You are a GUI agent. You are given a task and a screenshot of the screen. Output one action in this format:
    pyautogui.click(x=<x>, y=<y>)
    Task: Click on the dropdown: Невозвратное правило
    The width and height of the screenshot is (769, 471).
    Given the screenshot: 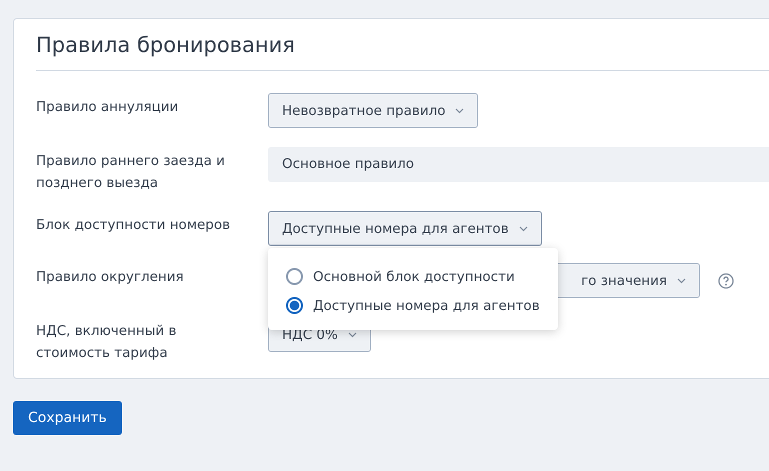 What is the action you would take?
    pyautogui.click(x=373, y=110)
    